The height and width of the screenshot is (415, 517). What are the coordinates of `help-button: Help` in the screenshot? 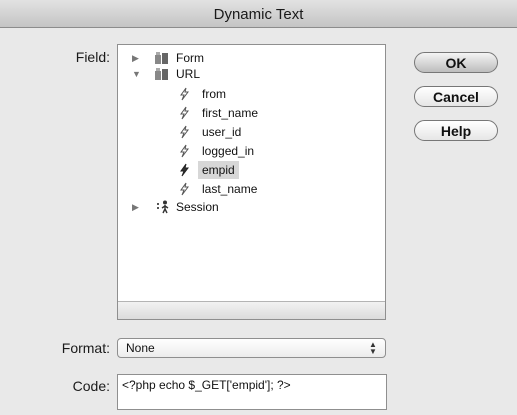 It's located at (456, 130).